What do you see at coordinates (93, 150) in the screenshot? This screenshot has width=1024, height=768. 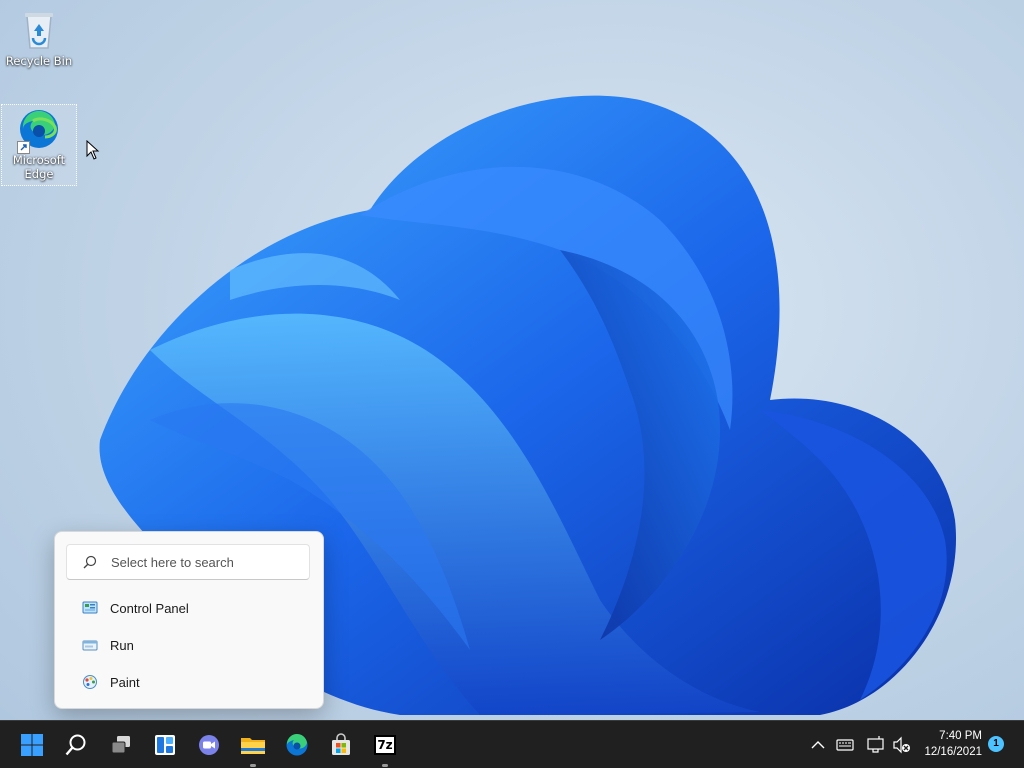 I see `mouse-cursor-icon` at bounding box center [93, 150].